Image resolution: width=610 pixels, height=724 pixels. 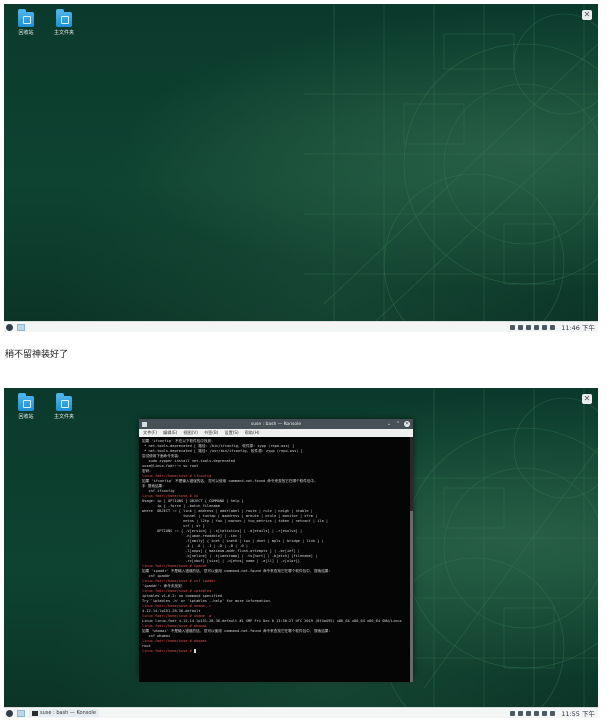 What do you see at coordinates (194, 651) in the screenshot?
I see `terminal-cursor` at bounding box center [194, 651].